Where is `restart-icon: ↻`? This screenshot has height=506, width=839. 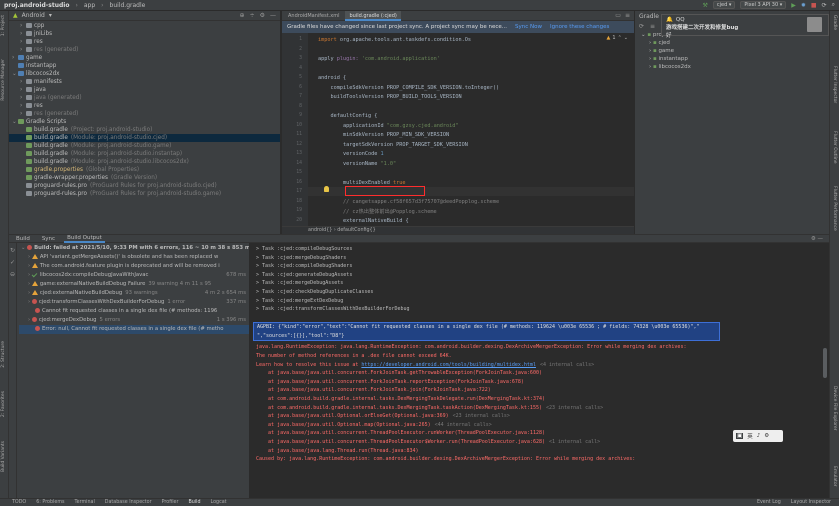 restart-icon: ↻ is located at coordinates (12, 251).